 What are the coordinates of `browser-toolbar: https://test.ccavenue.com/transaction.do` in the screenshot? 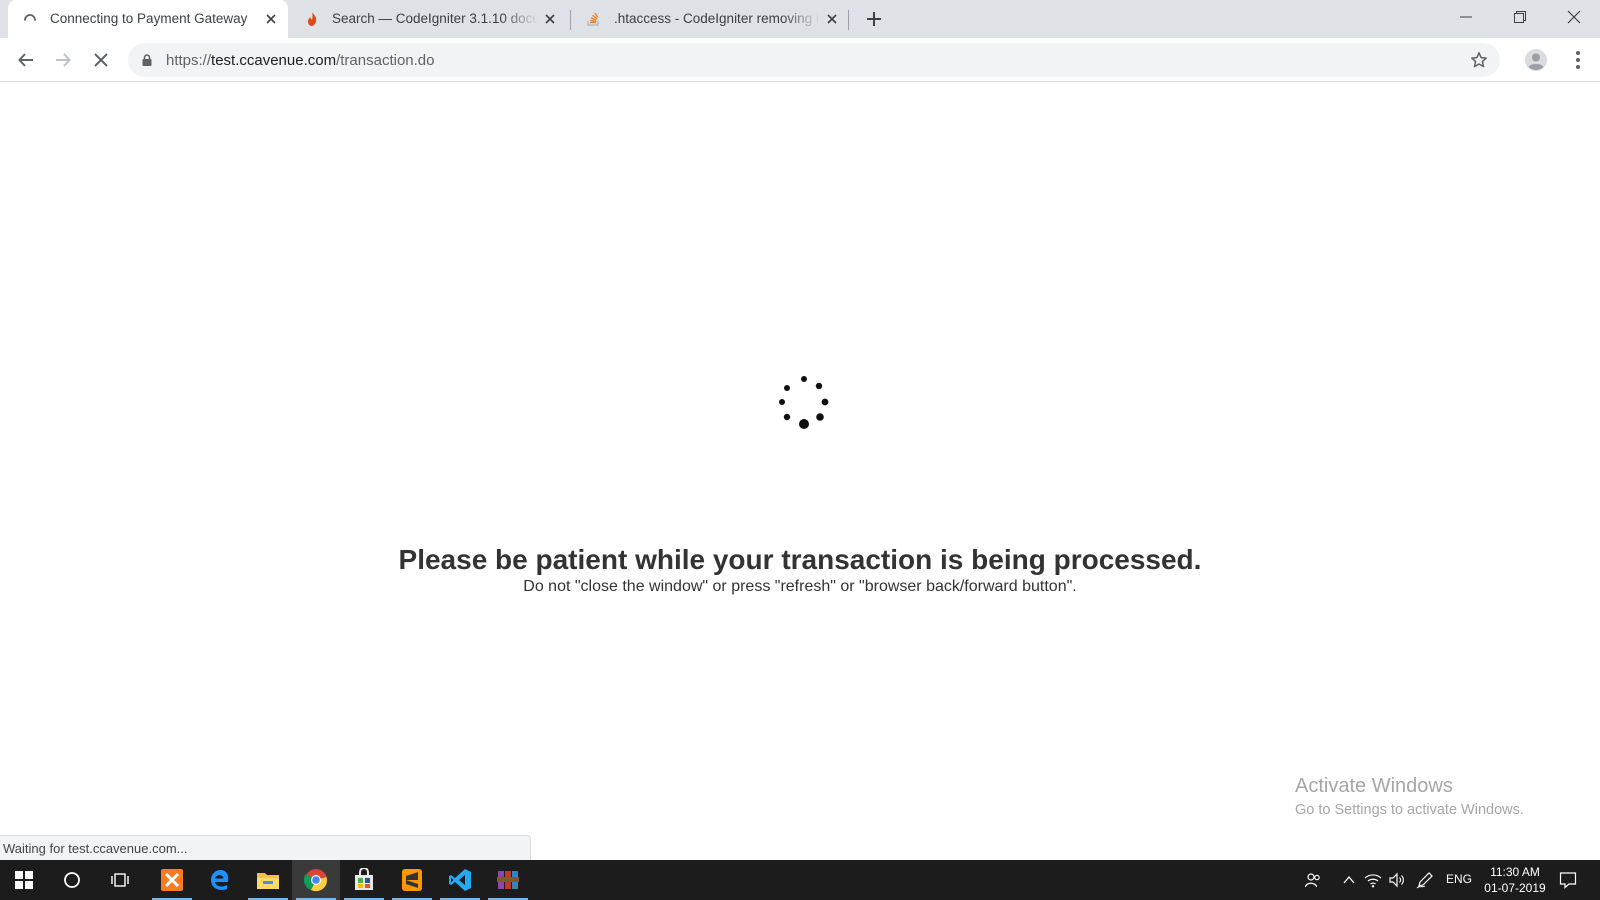 It's located at (800, 60).